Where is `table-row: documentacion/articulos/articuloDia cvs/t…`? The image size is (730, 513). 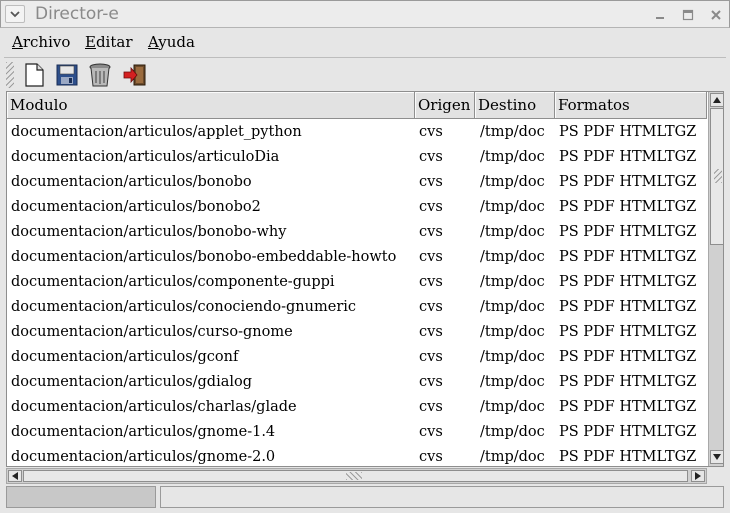 table-row: documentacion/articulos/articuloDia cvs/t… is located at coordinates (357, 157).